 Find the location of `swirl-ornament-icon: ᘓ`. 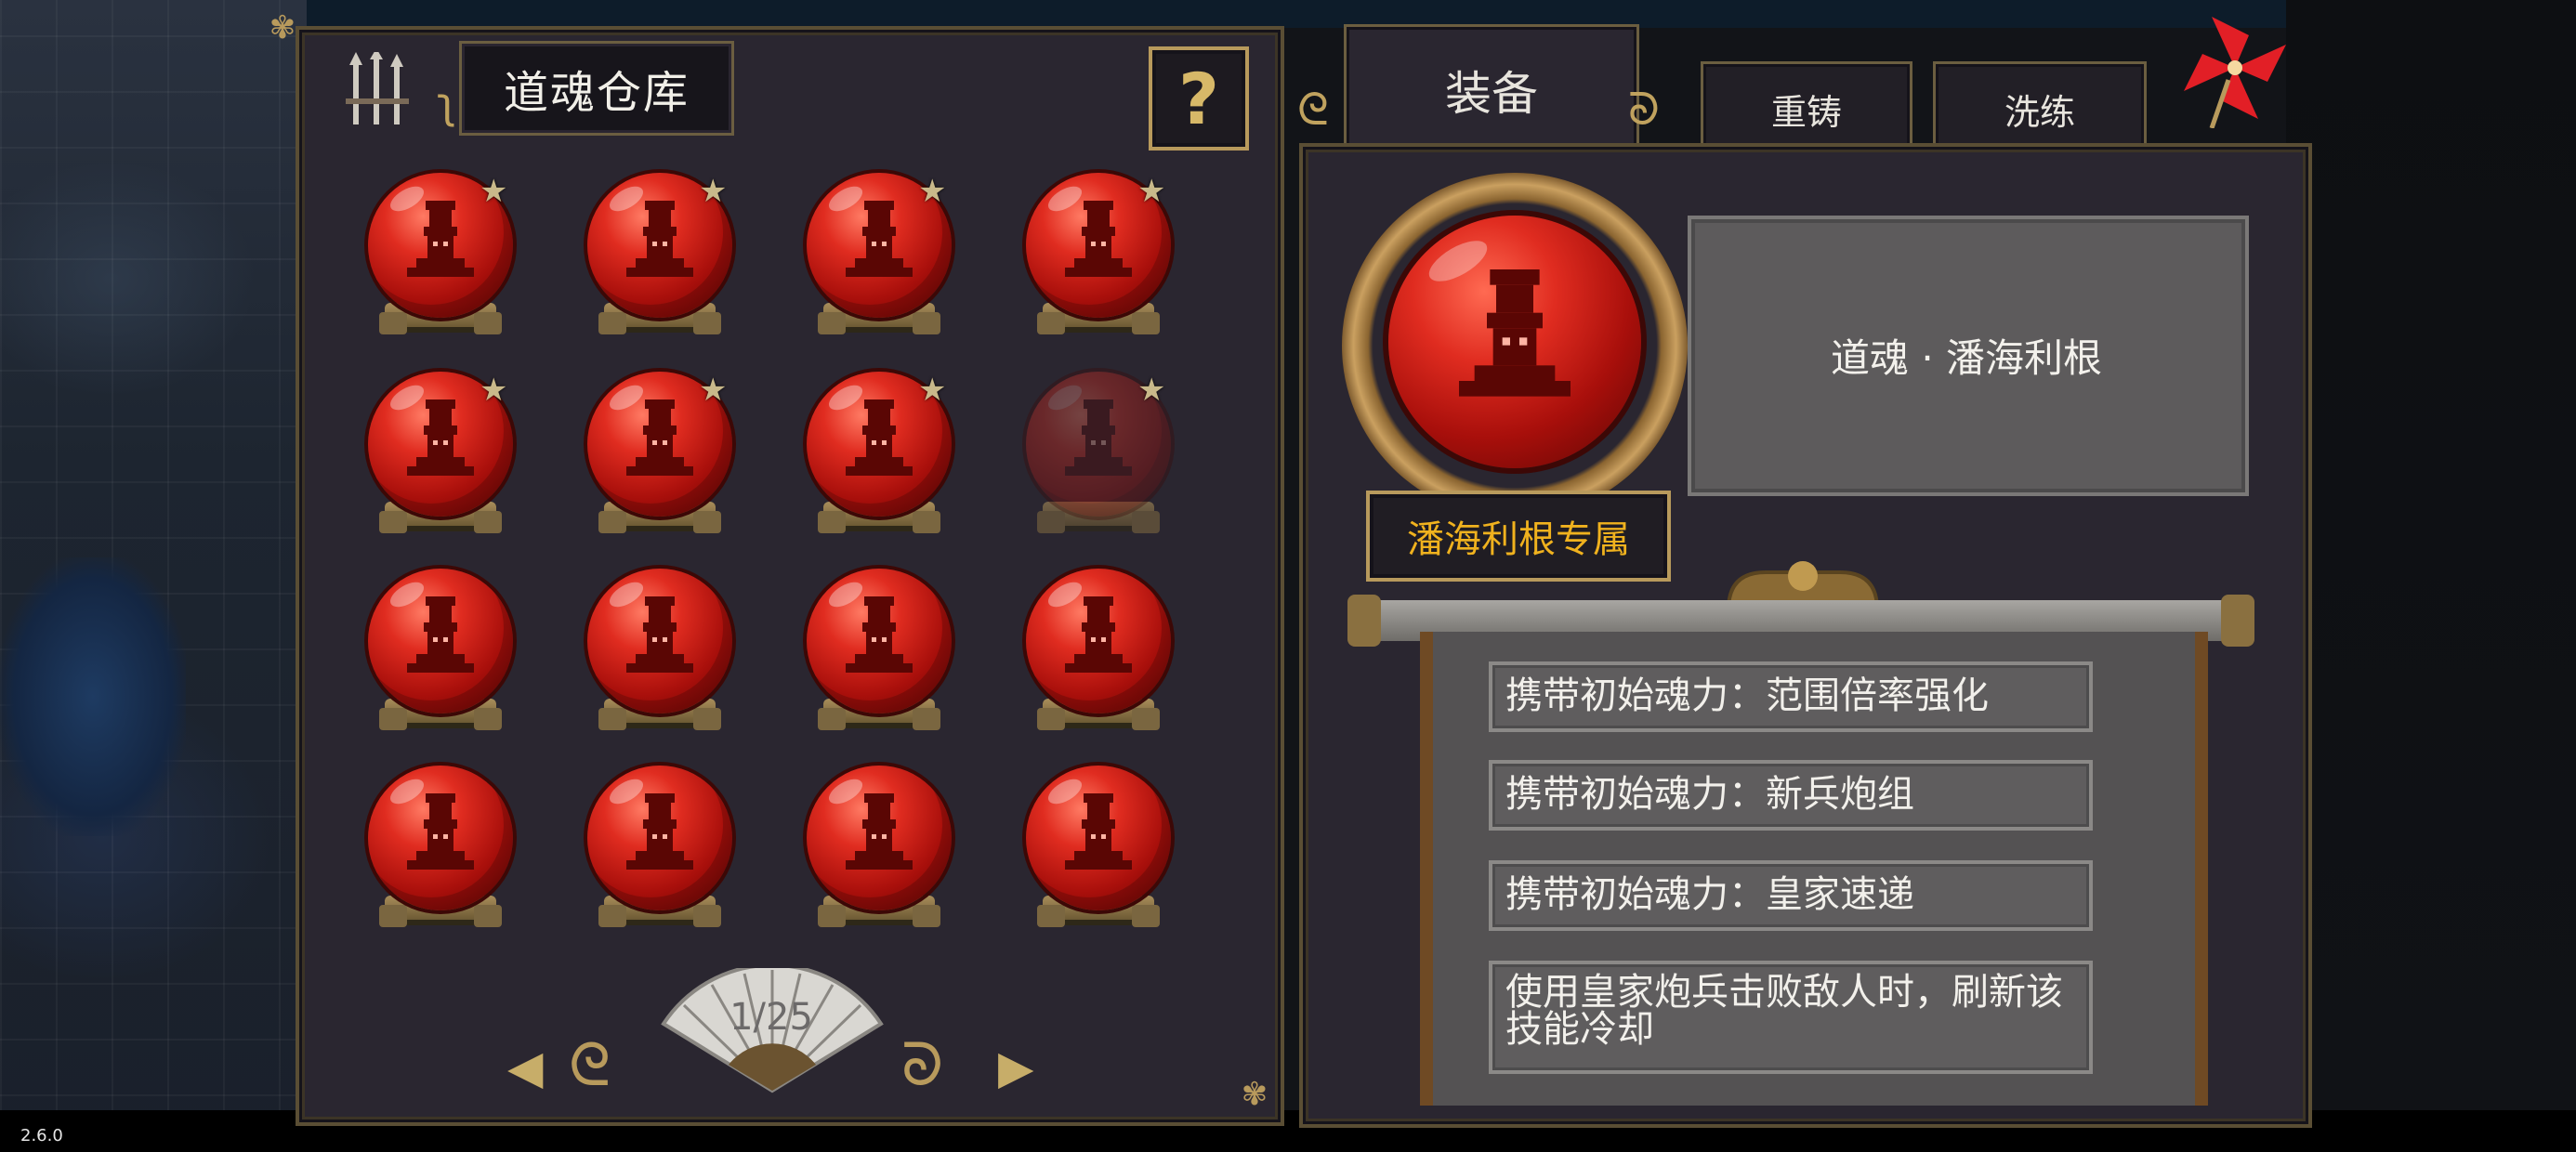

swirl-ornament-icon: ᘓ is located at coordinates (590, 1065).